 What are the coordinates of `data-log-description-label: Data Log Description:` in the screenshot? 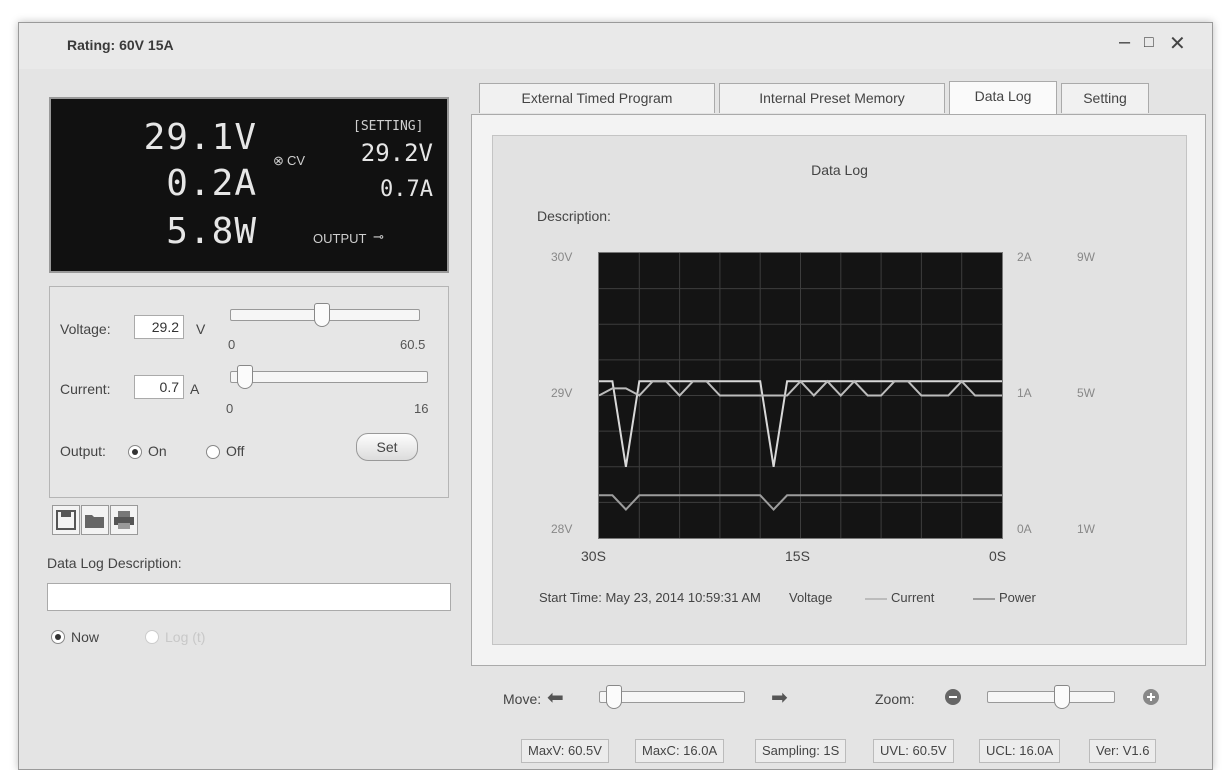 It's located at (114, 563).